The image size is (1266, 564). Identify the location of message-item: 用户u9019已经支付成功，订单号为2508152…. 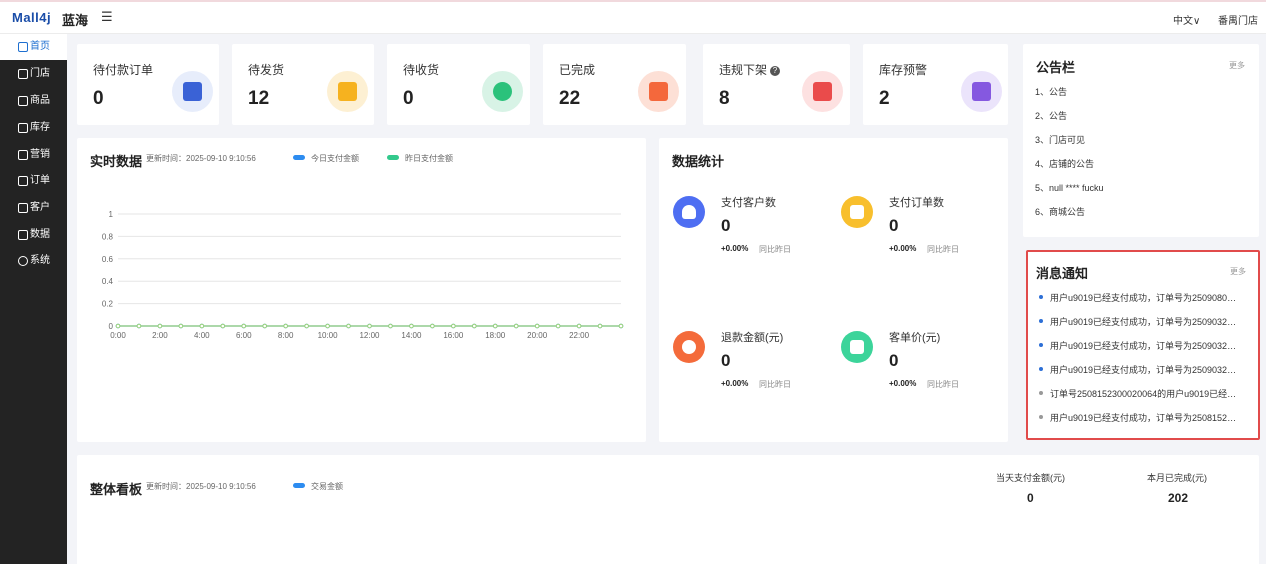
(1143, 417).